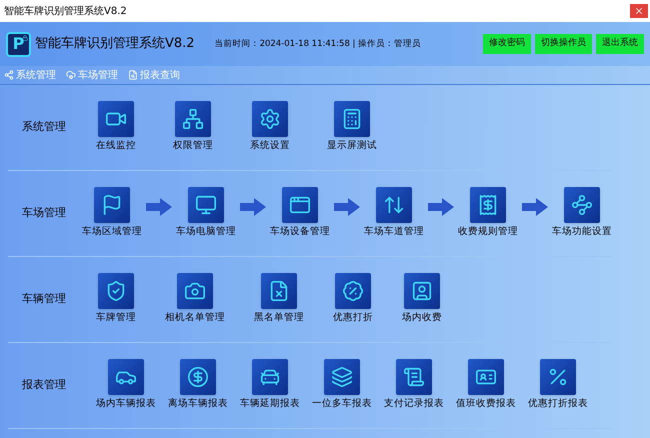 The image size is (650, 438). I want to click on module-label: 车辆延期报表, so click(270, 404).